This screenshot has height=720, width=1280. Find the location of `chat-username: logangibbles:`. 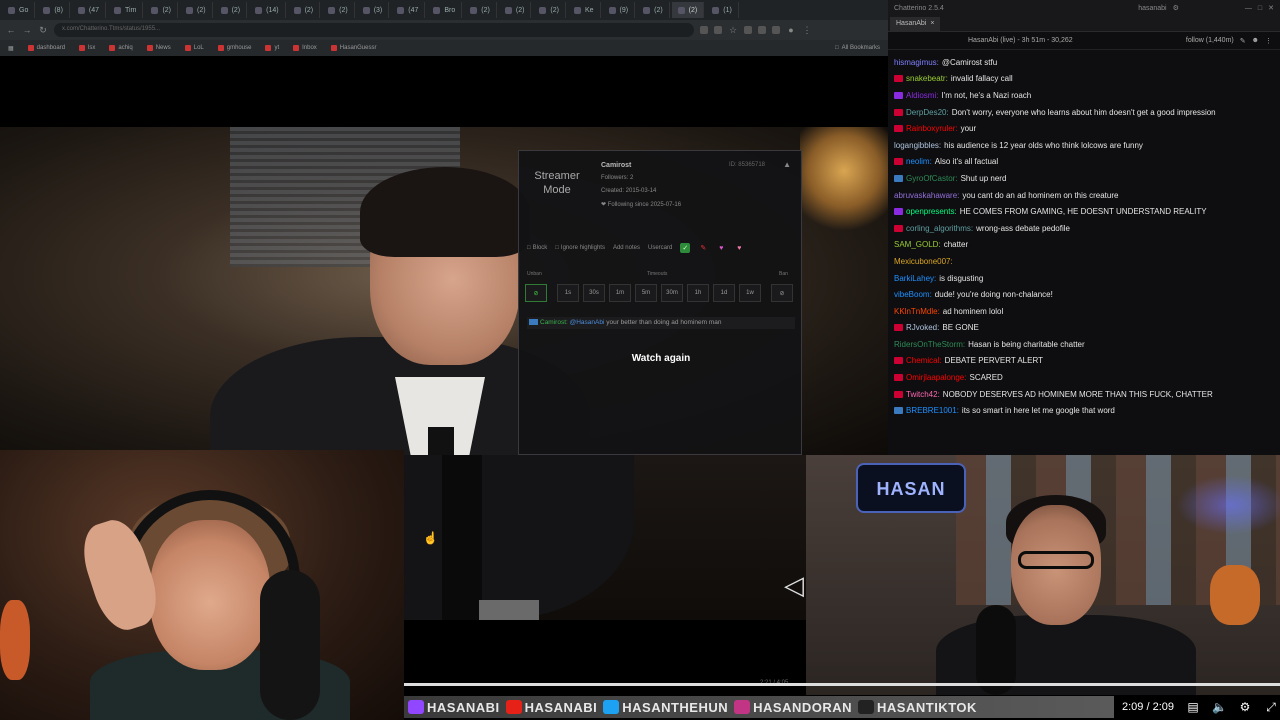

chat-username: logangibbles: is located at coordinates (917, 145).